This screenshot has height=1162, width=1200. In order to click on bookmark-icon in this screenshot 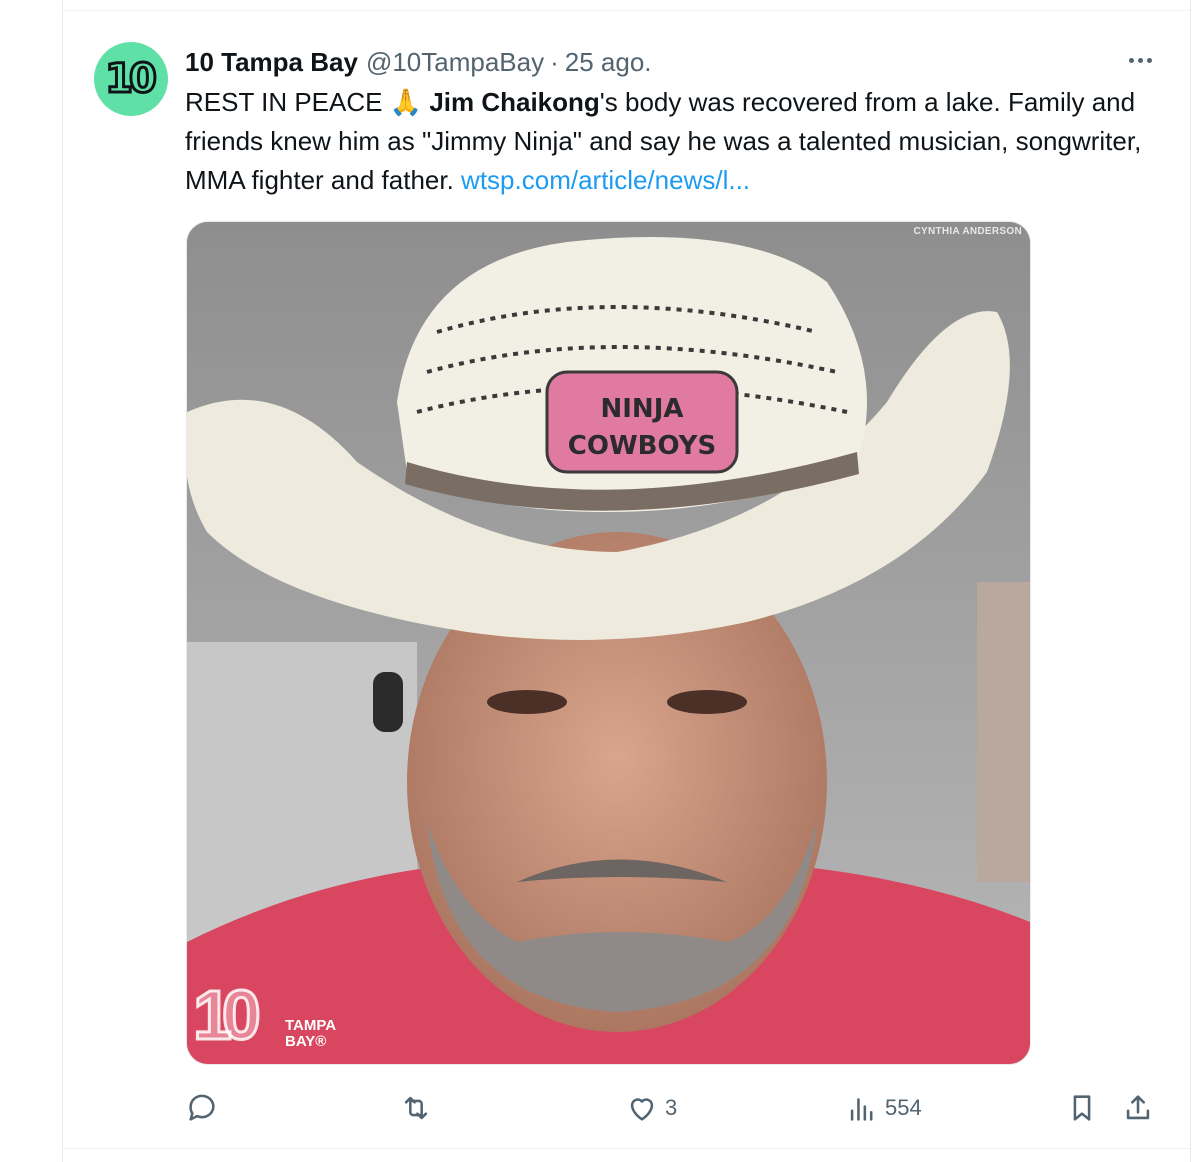, I will do `click(1082, 1108)`.